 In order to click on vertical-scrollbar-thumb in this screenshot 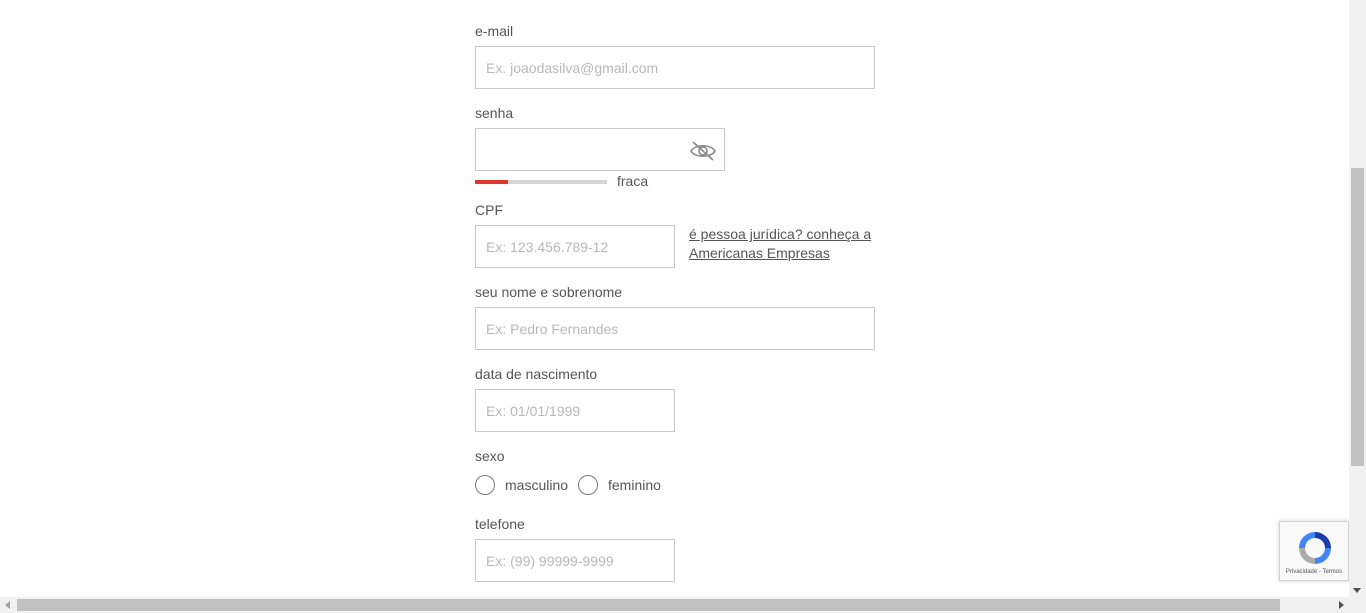, I will do `click(1357, 317)`.